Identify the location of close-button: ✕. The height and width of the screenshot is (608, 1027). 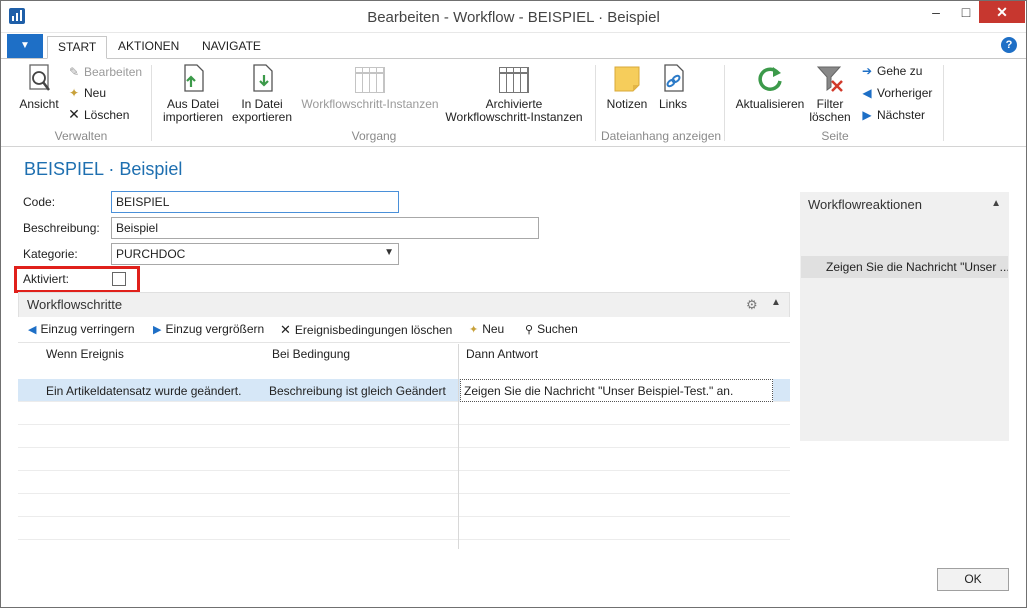
(1002, 12).